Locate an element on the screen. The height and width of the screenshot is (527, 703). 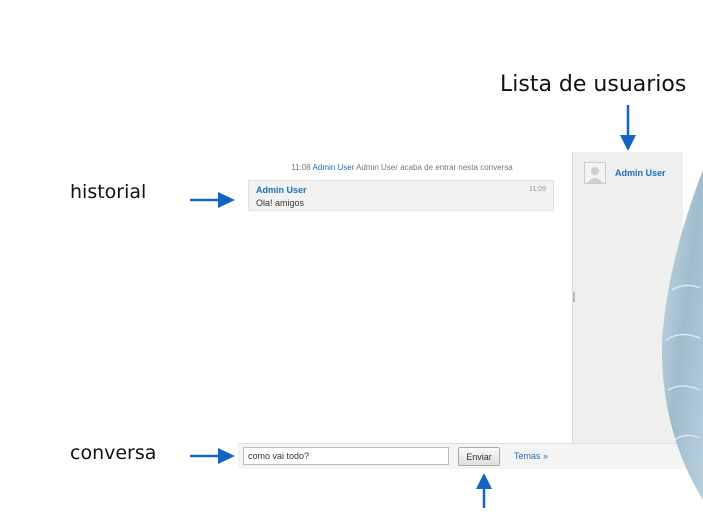
message-time: 11:09 is located at coordinates (537, 189).